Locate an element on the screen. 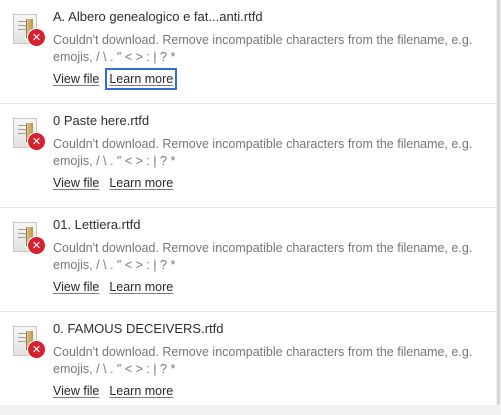 Image resolution: width=501 pixels, height=415 pixels. download-filename: 0. FAMOUS DECEIVERS.rtfd is located at coordinates (138, 328).